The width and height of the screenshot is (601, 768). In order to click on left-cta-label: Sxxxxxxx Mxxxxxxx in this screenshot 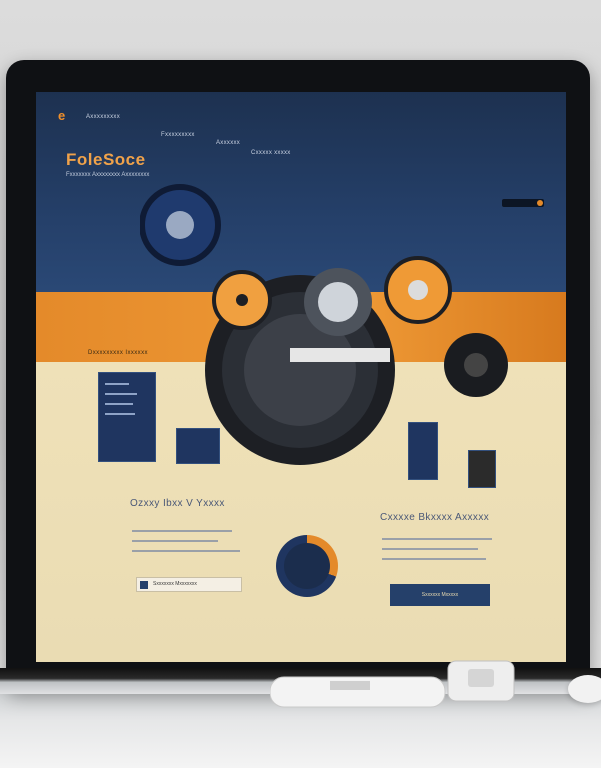, I will do `click(175, 584)`.